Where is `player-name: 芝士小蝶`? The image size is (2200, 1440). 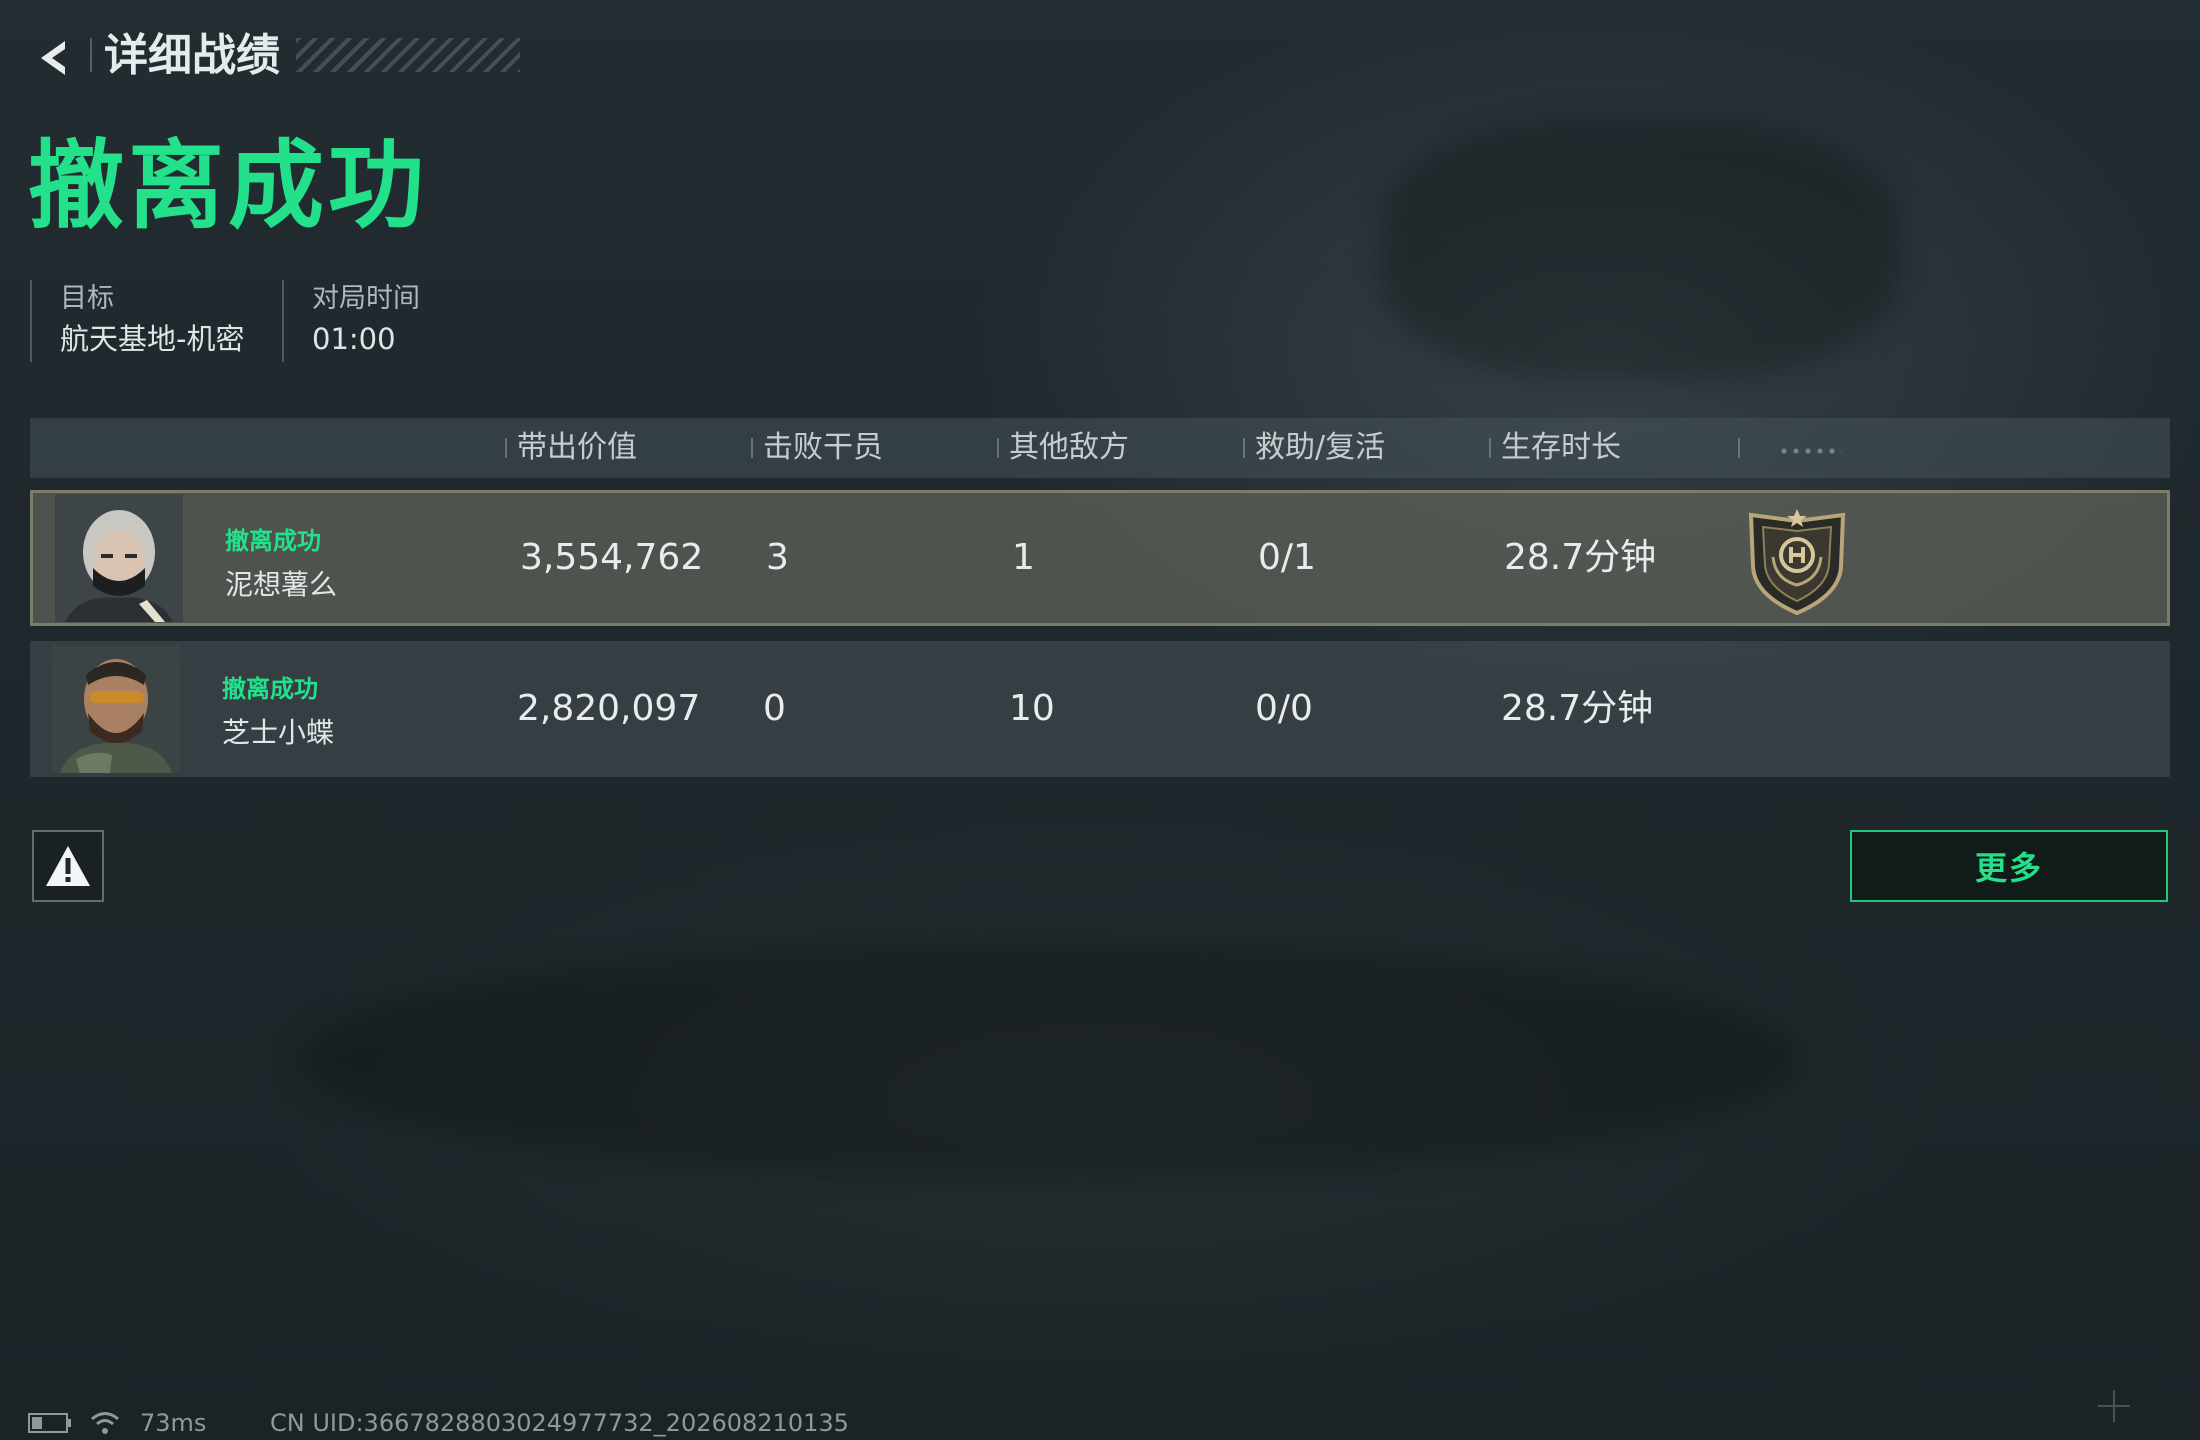 player-name: 芝士小蝶 is located at coordinates (278, 732).